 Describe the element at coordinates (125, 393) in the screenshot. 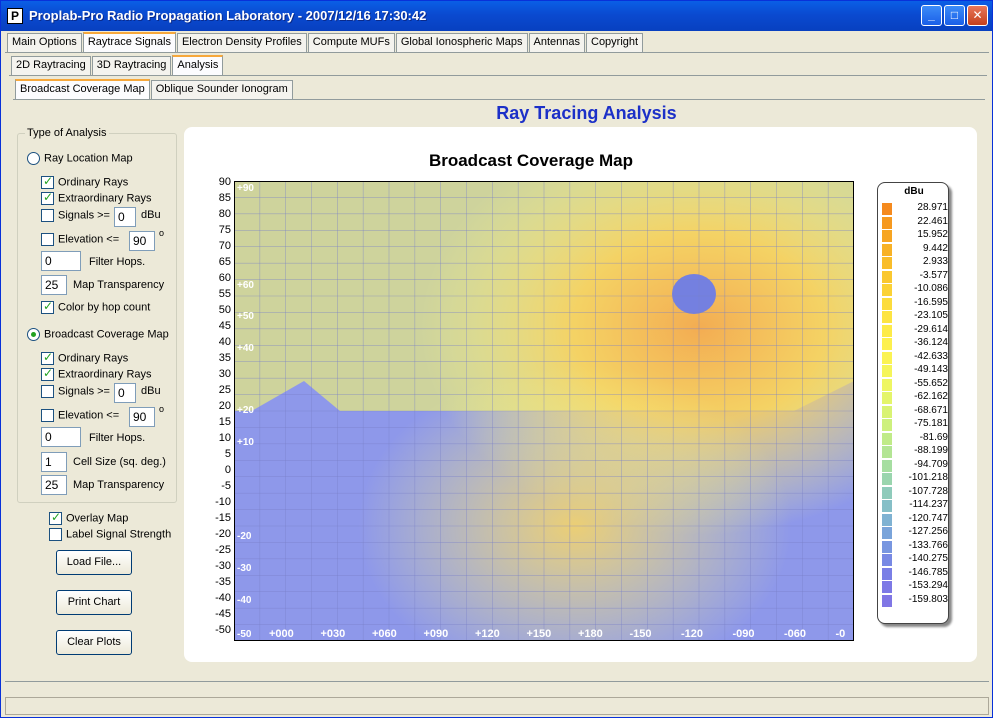

I see `signals-input-2: 0` at that location.